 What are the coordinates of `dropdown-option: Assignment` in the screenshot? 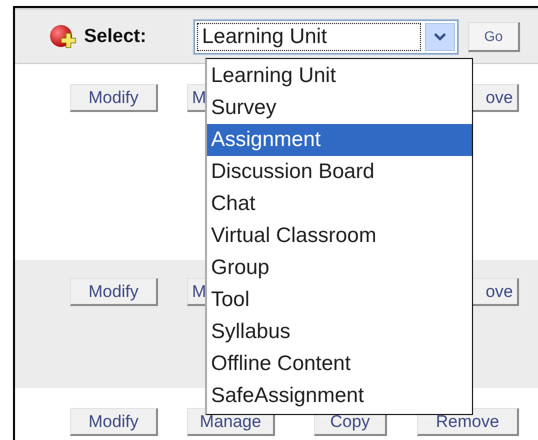 It's located at (339, 140).